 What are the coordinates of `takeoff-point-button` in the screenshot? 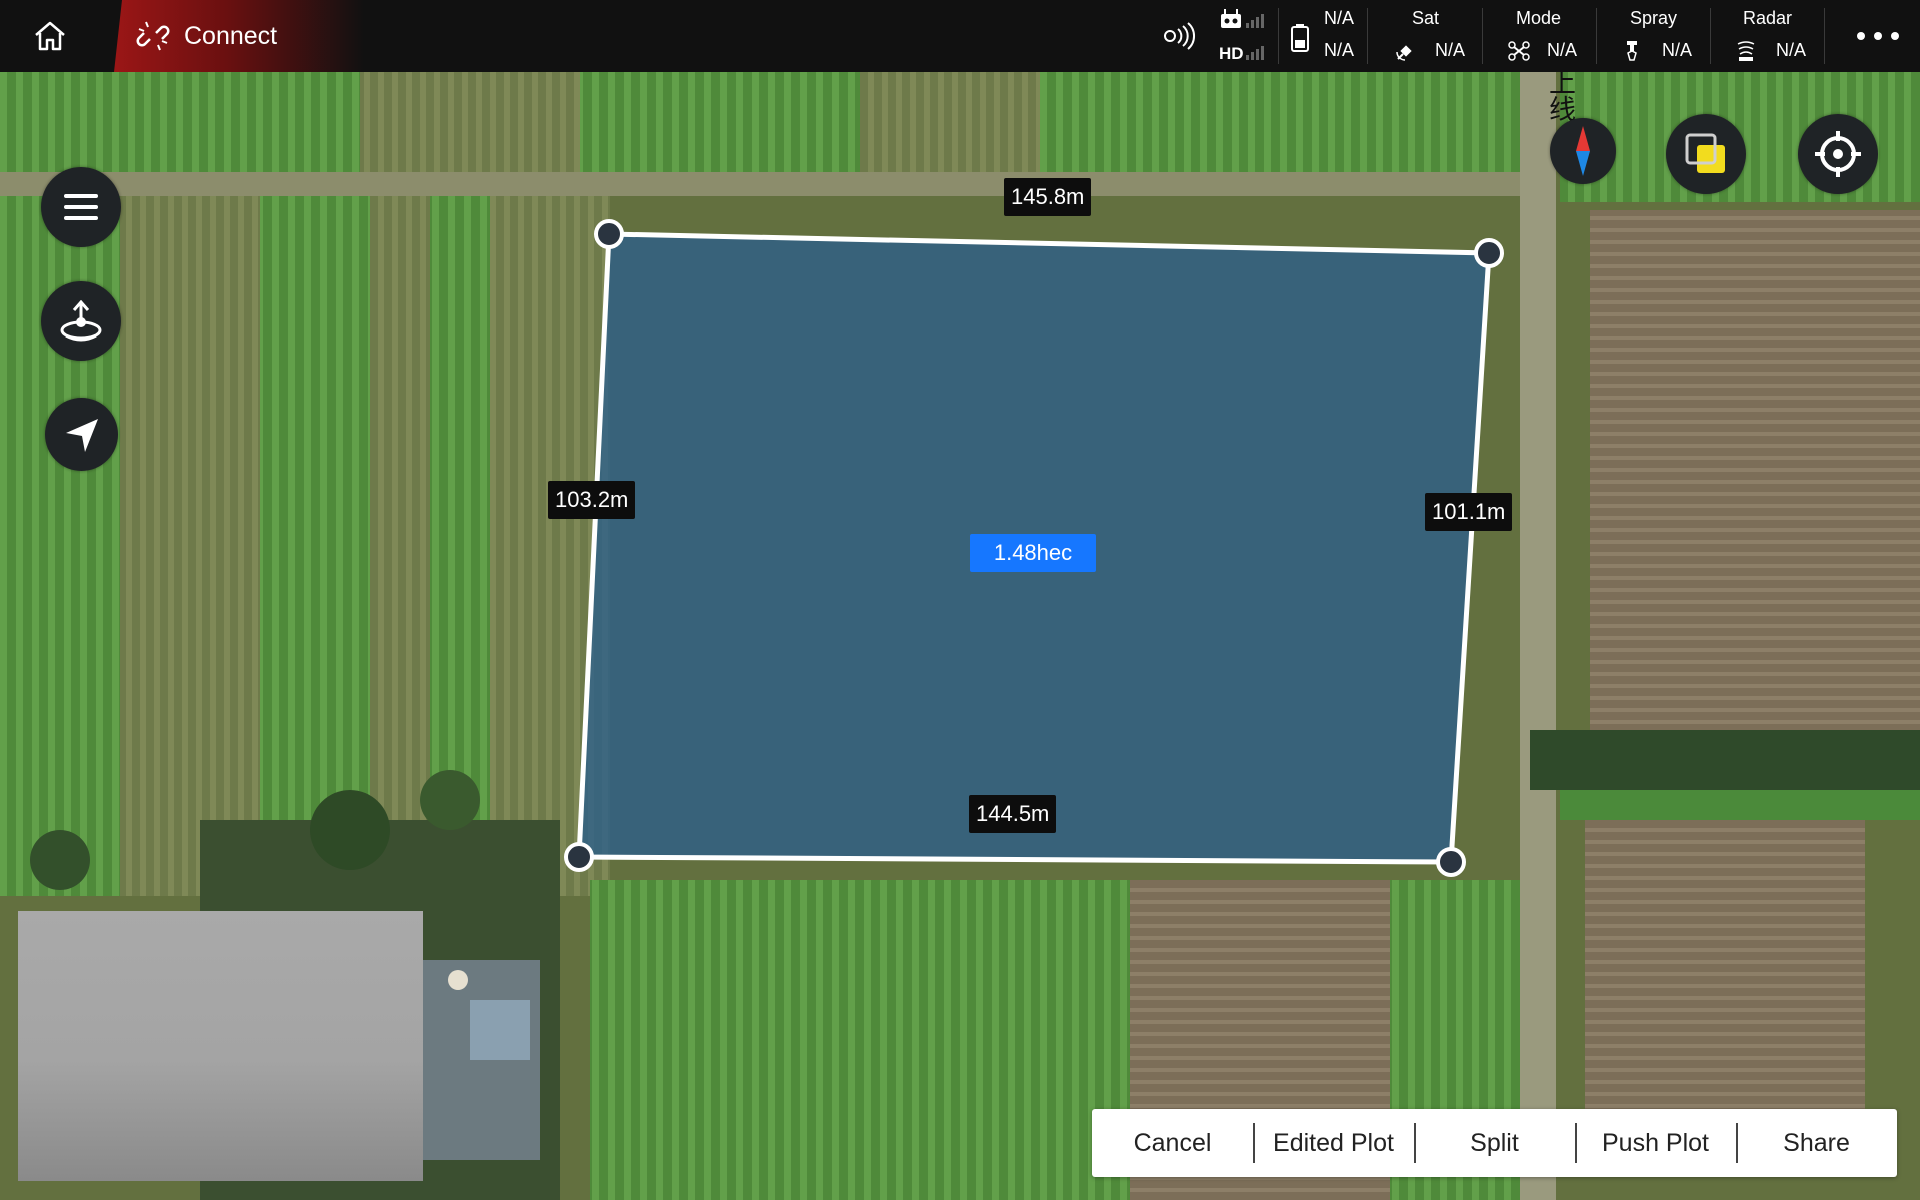 It's located at (81, 321).